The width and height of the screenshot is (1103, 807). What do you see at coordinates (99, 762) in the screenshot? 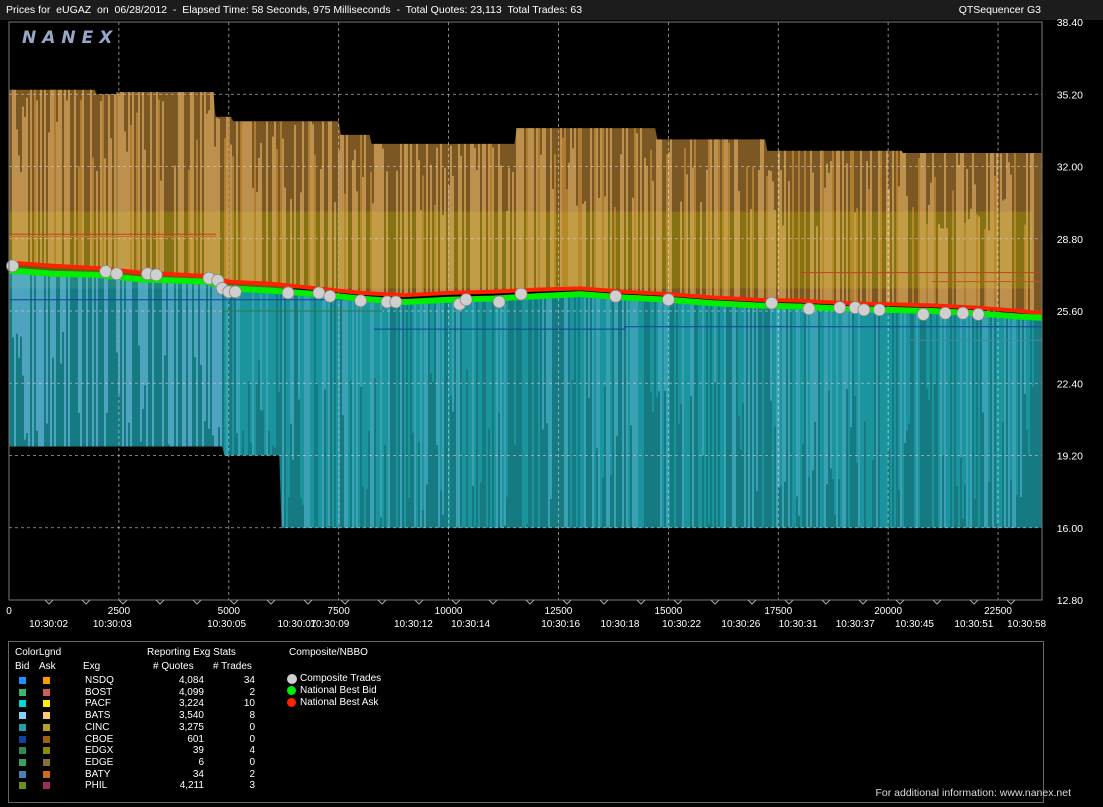
I see `exchange-name: EDGE` at bounding box center [99, 762].